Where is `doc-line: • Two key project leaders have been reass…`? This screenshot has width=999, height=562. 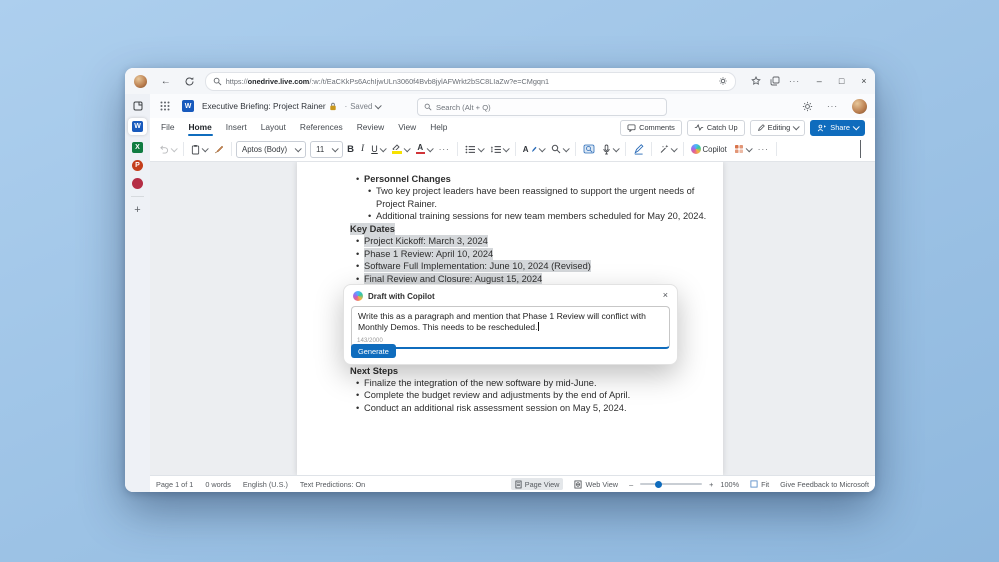
doc-line: • Two key project leaders have been reass… is located at coordinates (531, 191).